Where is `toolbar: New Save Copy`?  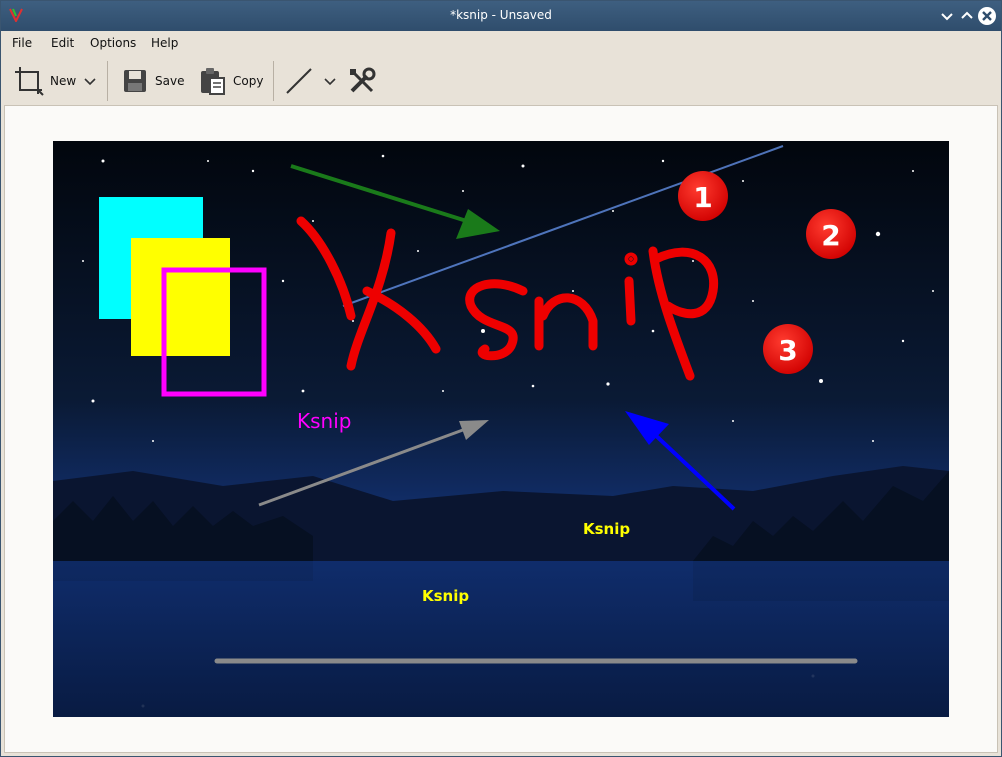 toolbar: New Save Copy is located at coordinates (501, 80).